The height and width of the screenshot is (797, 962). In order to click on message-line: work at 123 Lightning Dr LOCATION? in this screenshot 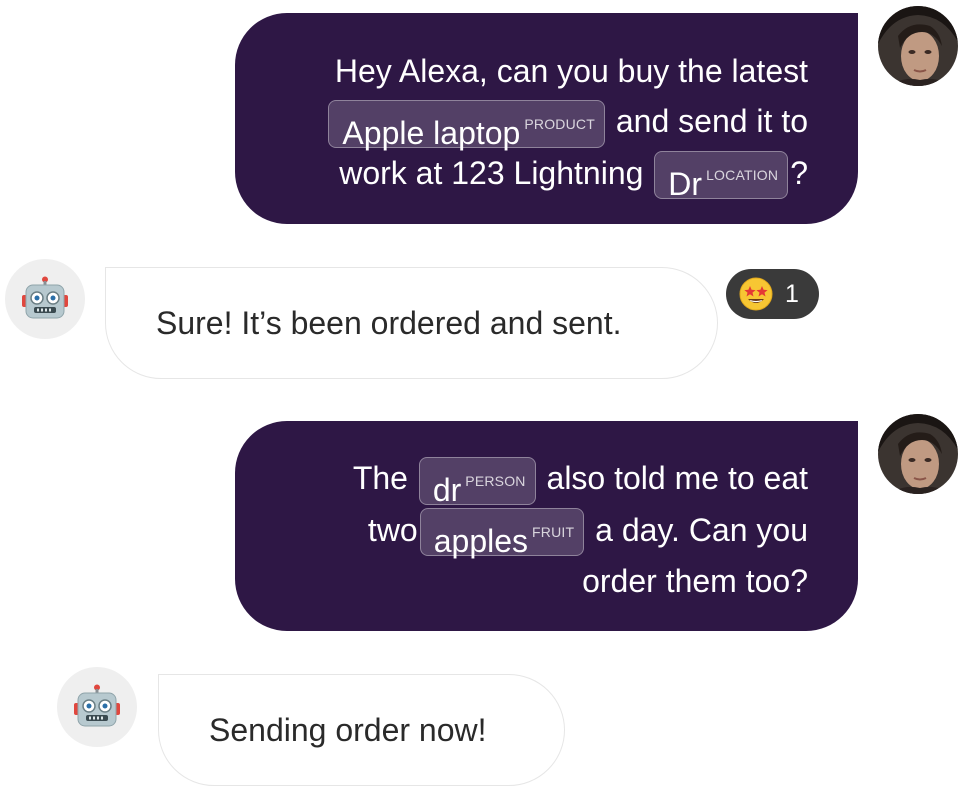, I will do `click(567, 175)`.